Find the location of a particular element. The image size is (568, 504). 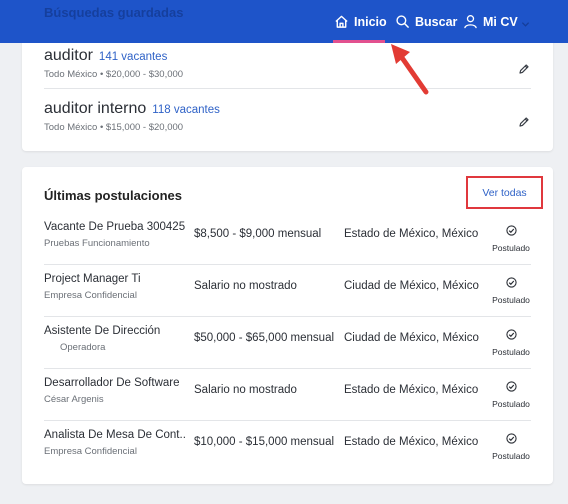

salary: $50,000 - $65,000 mensual is located at coordinates (264, 338).